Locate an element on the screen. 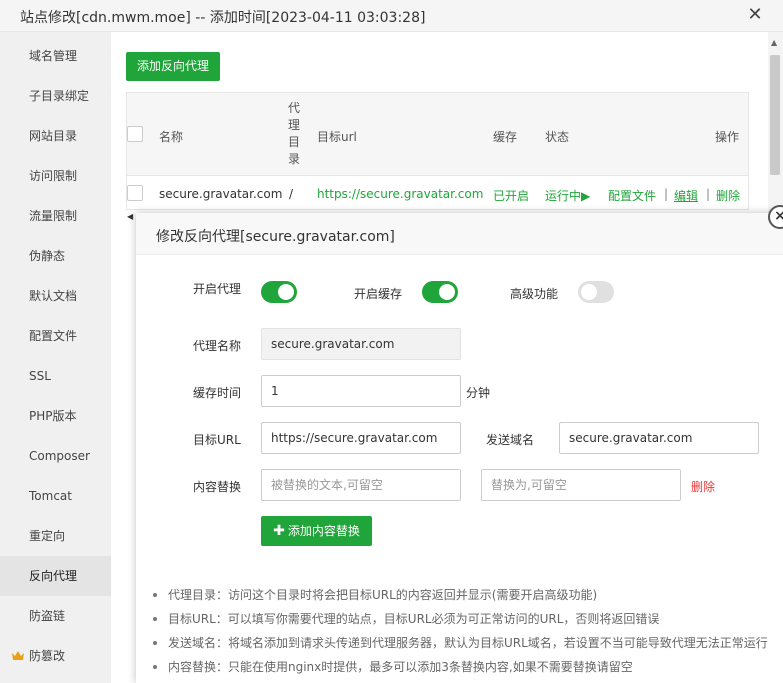 The width and height of the screenshot is (783, 683). enable-proxy-toggle is located at coordinates (279, 292).